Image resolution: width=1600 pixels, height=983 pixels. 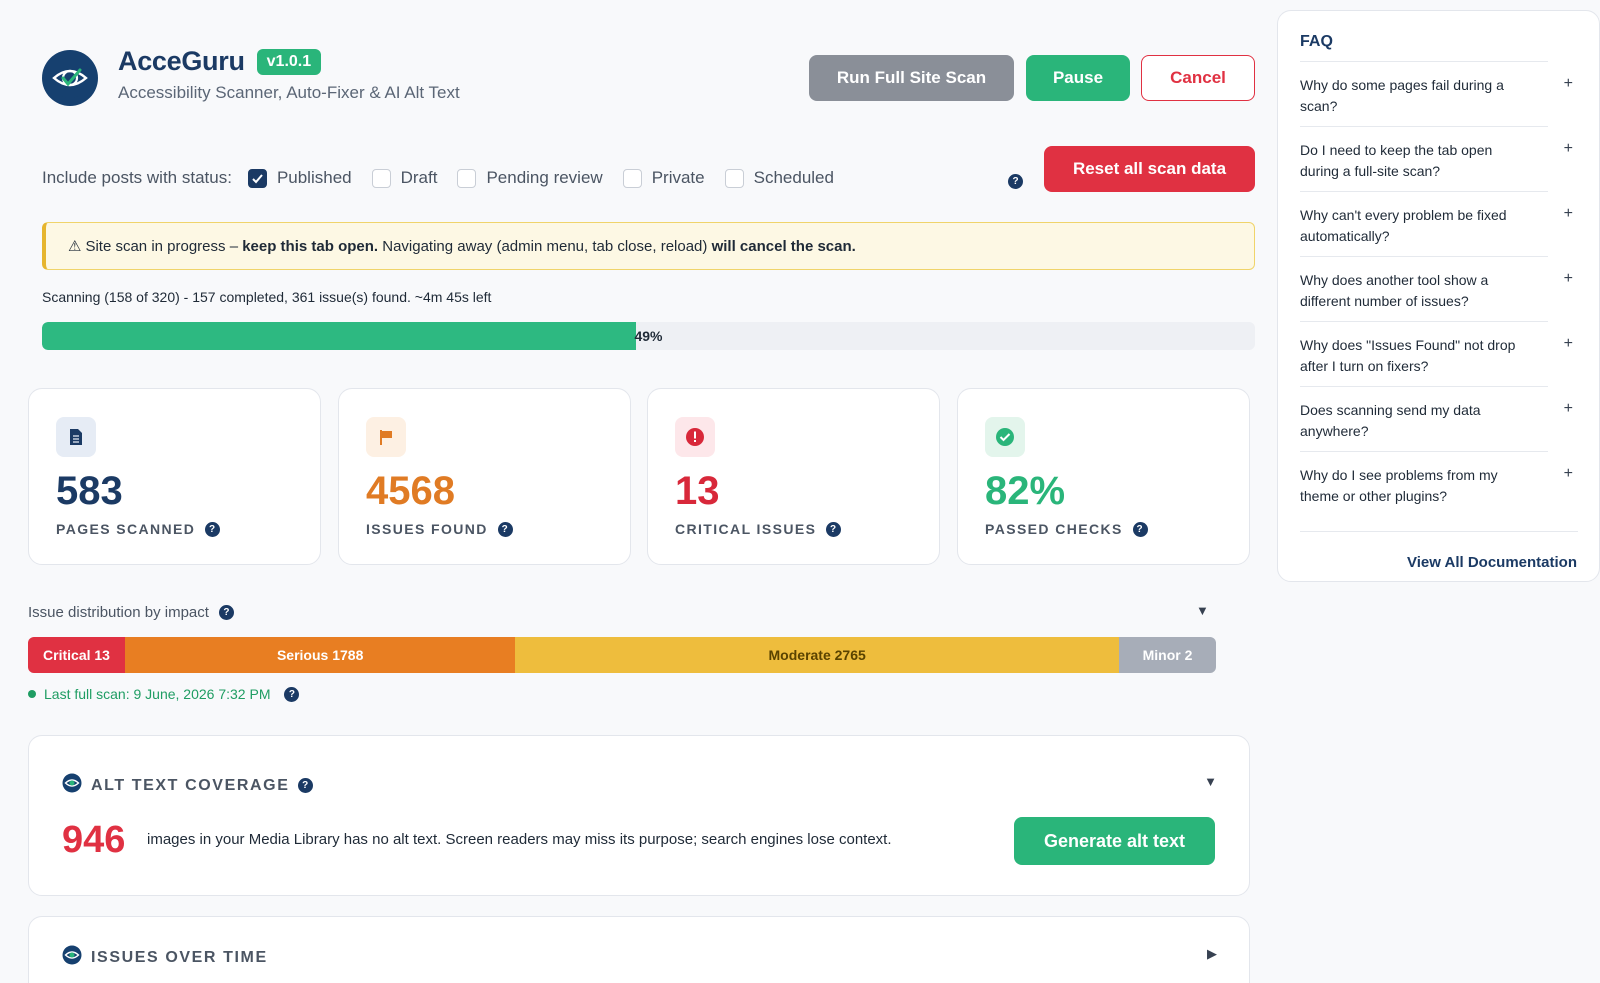 I want to click on panel-header: ISSUES OVER TIME, so click(x=165, y=957).